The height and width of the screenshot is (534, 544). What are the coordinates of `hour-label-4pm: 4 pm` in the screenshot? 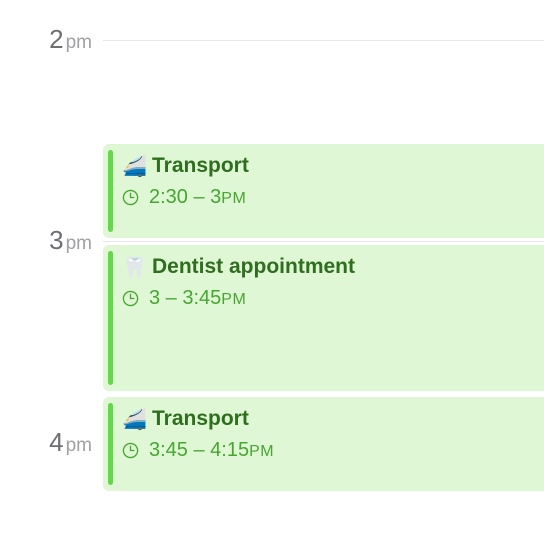 It's located at (46, 442).